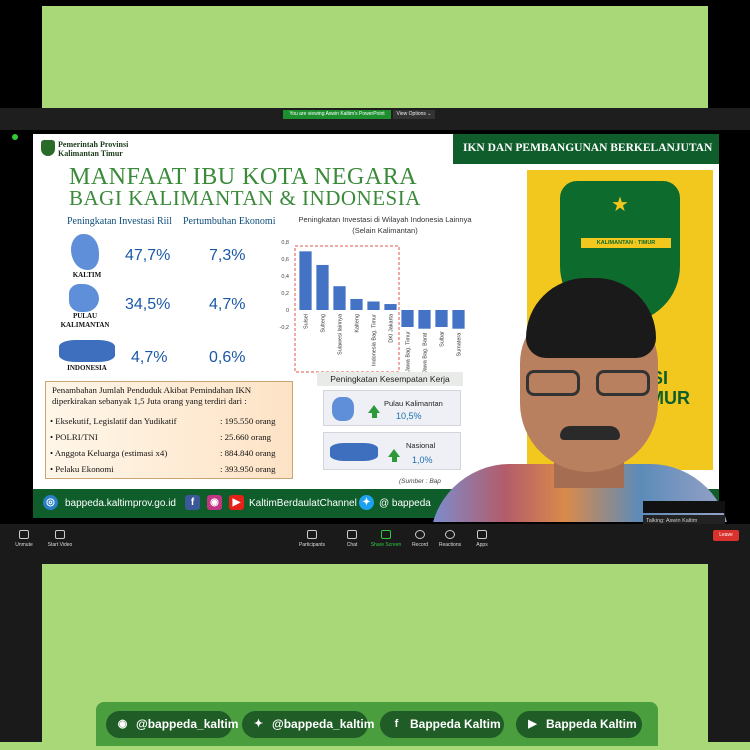 This screenshot has width=750, height=750. Describe the element at coordinates (248, 453) in the screenshot. I see `population-row-value: : 884.840 orang` at that location.